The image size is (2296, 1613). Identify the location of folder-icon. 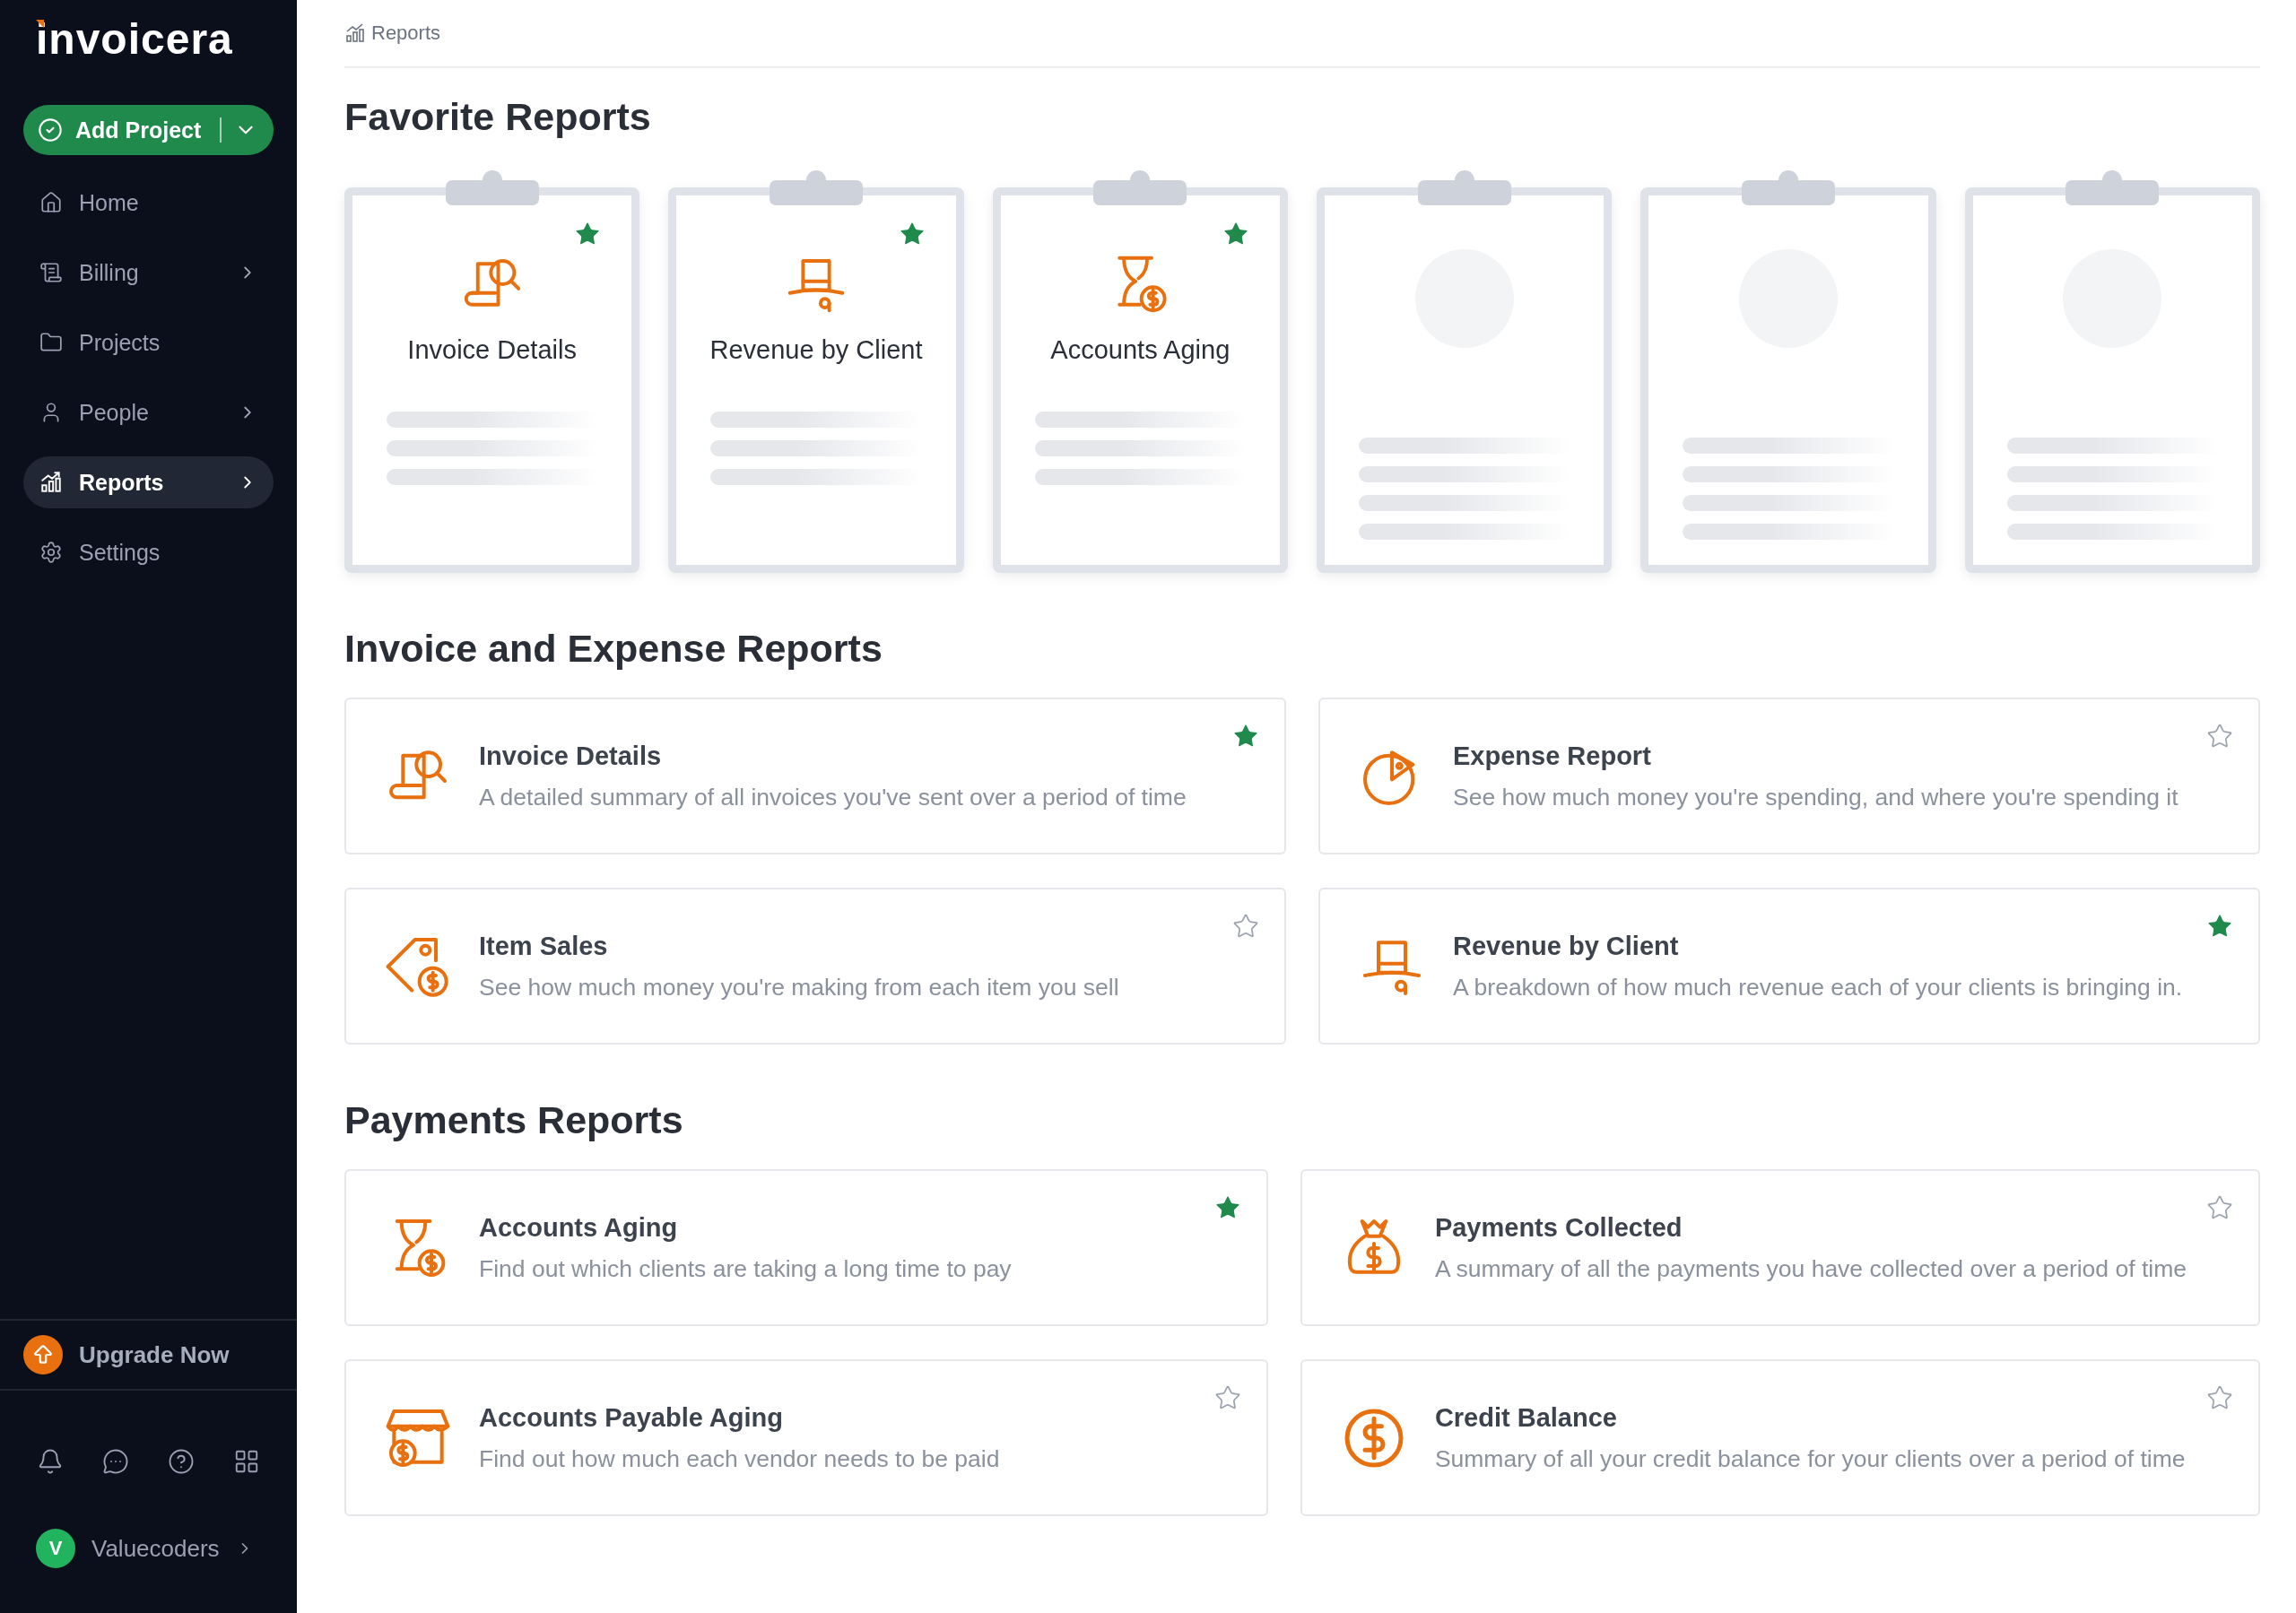
(51, 342).